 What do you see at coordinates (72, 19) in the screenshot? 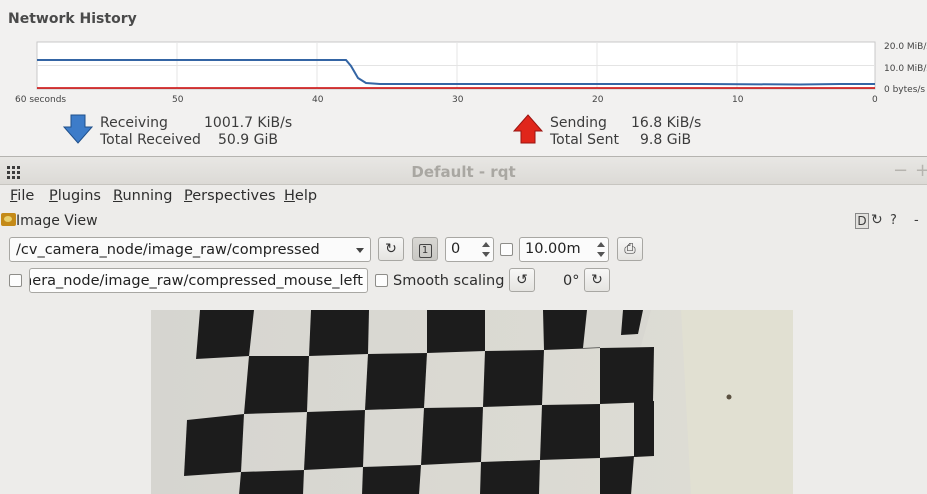
I see `network-history-title: Network History` at bounding box center [72, 19].